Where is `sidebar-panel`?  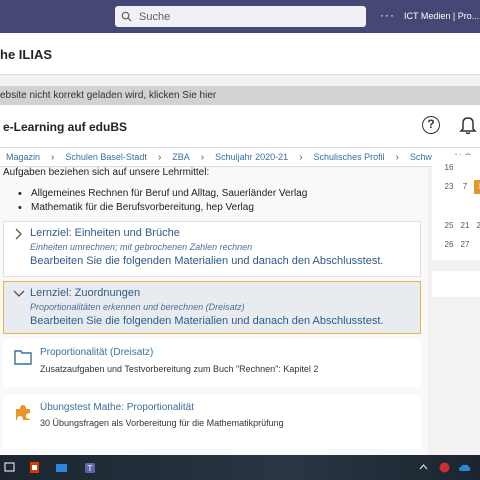 sidebar-panel is located at coordinates (456, 284).